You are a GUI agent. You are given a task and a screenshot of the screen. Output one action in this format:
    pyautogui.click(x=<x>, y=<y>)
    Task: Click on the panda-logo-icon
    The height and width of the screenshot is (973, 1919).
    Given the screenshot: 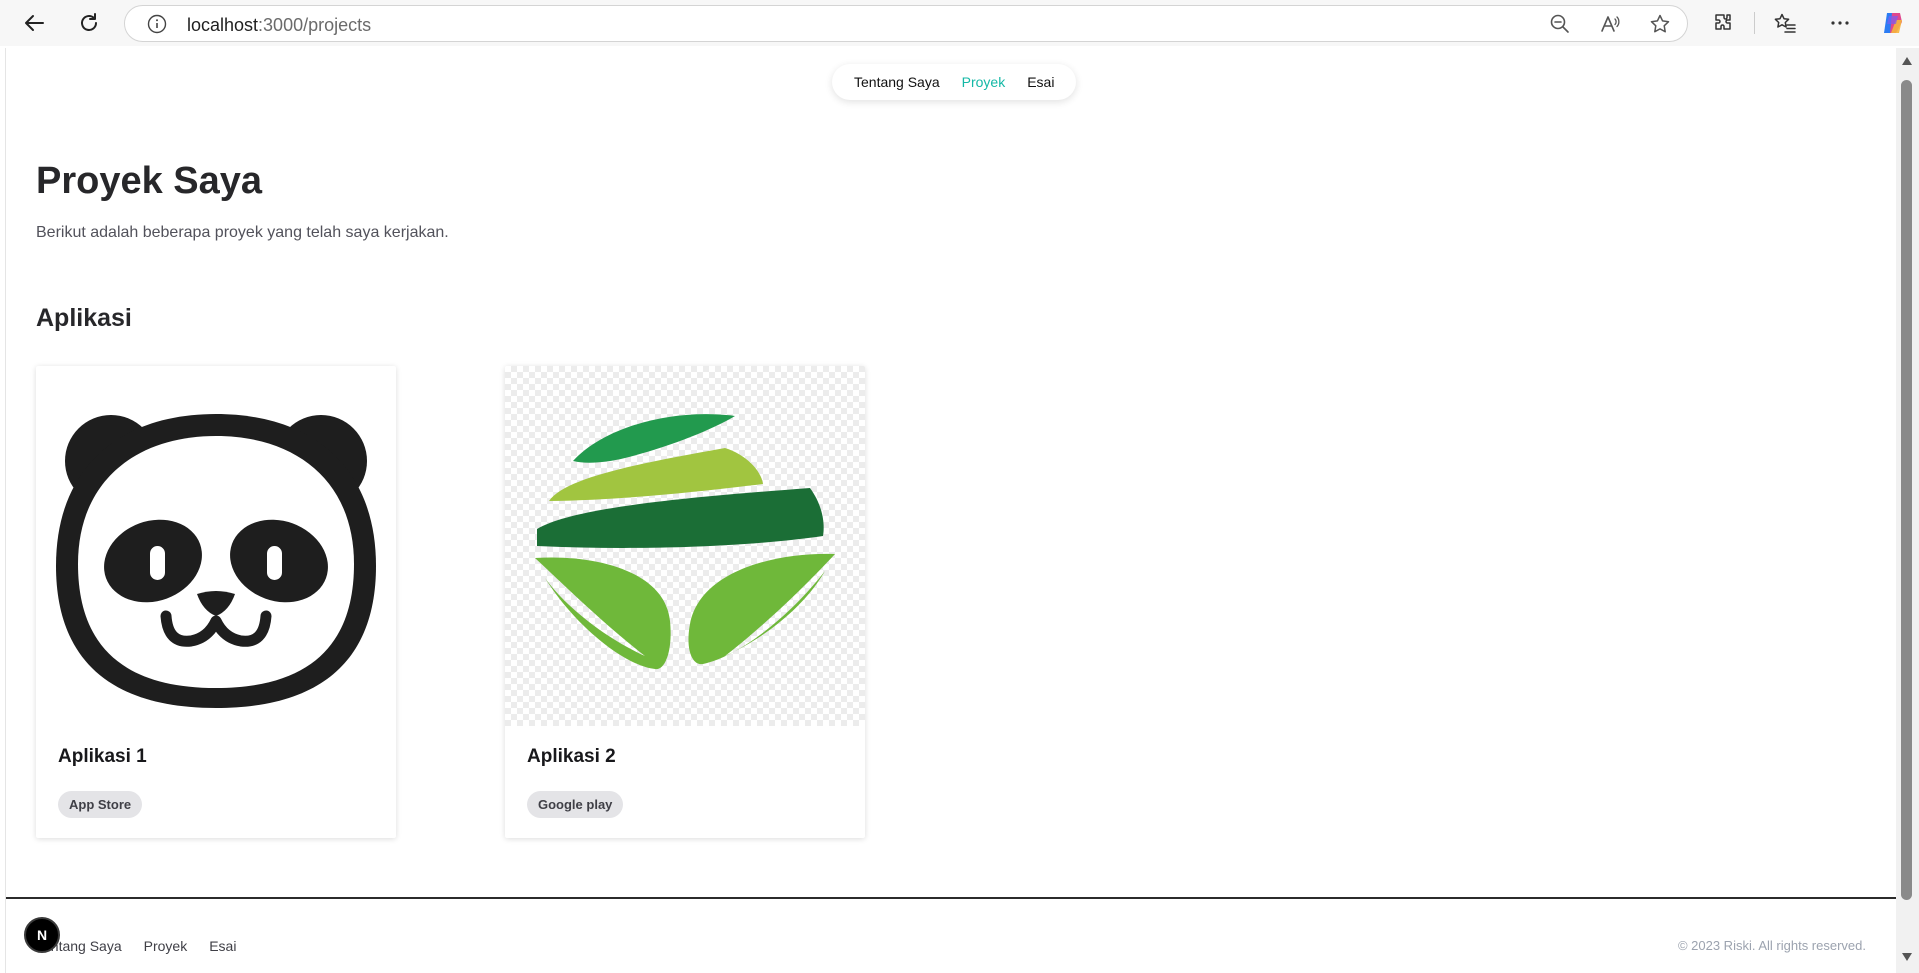 What is the action you would take?
    pyautogui.click(x=216, y=561)
    